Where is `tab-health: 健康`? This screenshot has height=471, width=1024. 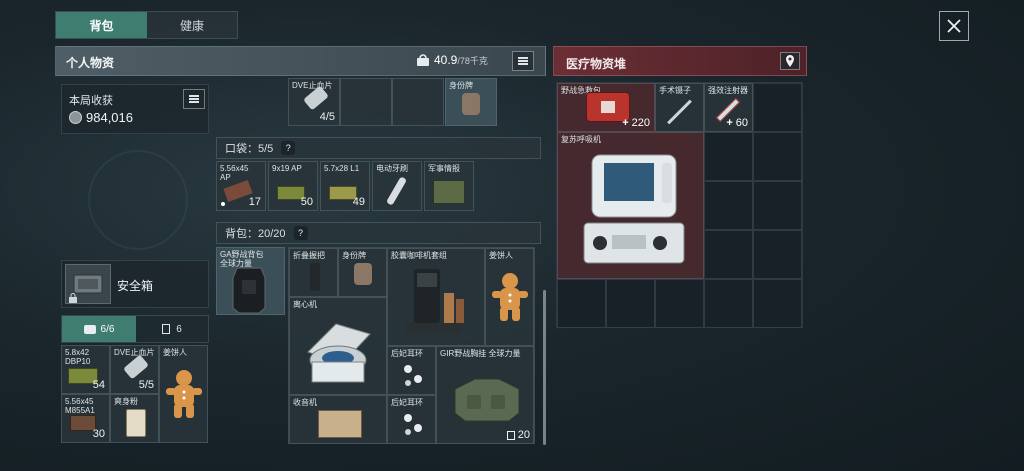
tab-health: 健康 is located at coordinates (192, 25).